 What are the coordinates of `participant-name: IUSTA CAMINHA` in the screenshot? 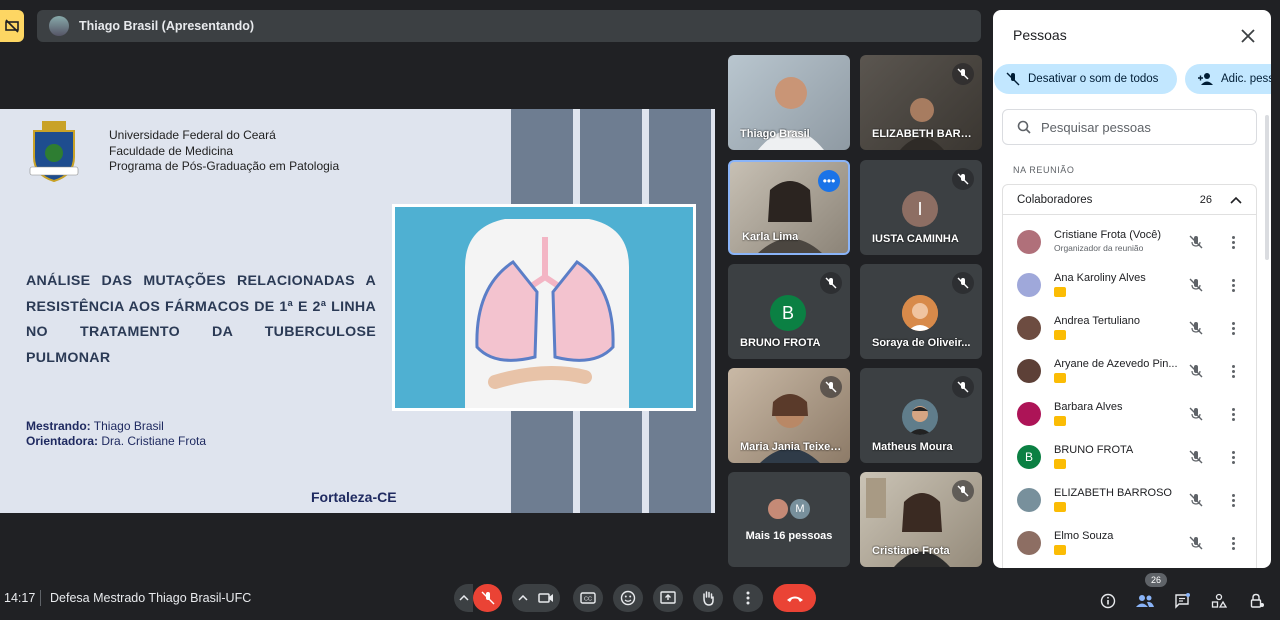 It's located at (915, 239).